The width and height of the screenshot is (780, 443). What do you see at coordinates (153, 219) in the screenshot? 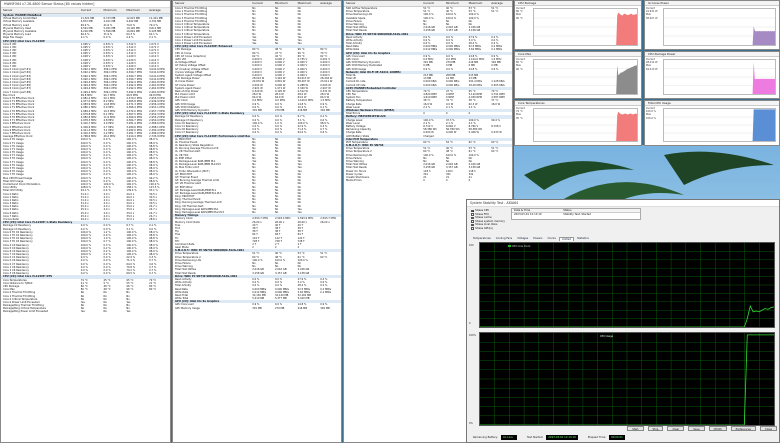
I see `sensor-average: 28.6 x` at bounding box center [153, 219].